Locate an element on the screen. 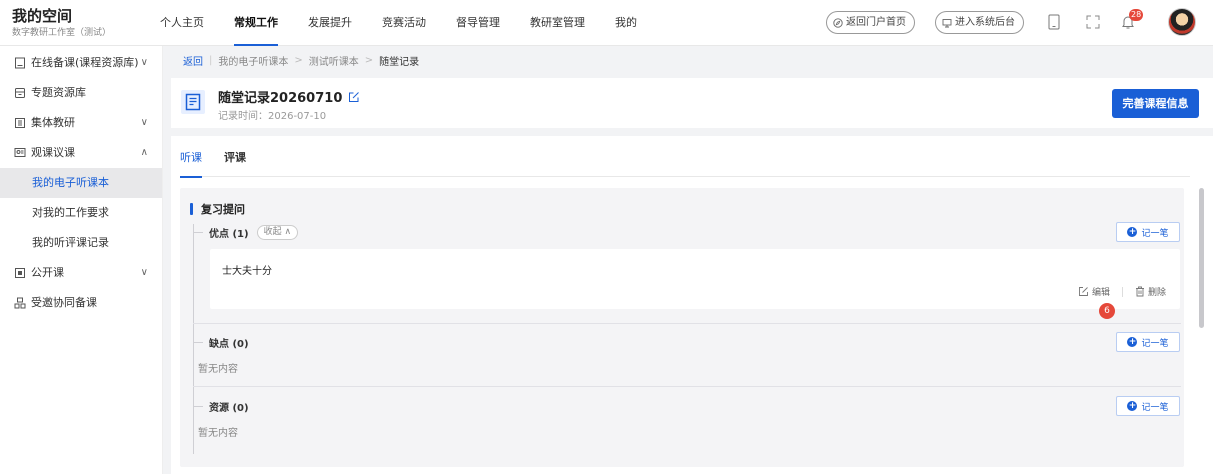 Image resolution: width=1213 pixels, height=474 pixels. main-nav: 个人主页 常规工作 发展提升 竞赛活动 督导管理 教研室管理 我的 is located at coordinates (413, 23).